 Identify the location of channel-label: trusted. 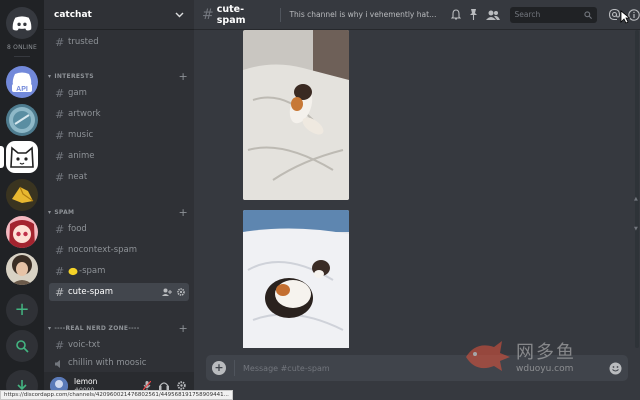
(83, 42).